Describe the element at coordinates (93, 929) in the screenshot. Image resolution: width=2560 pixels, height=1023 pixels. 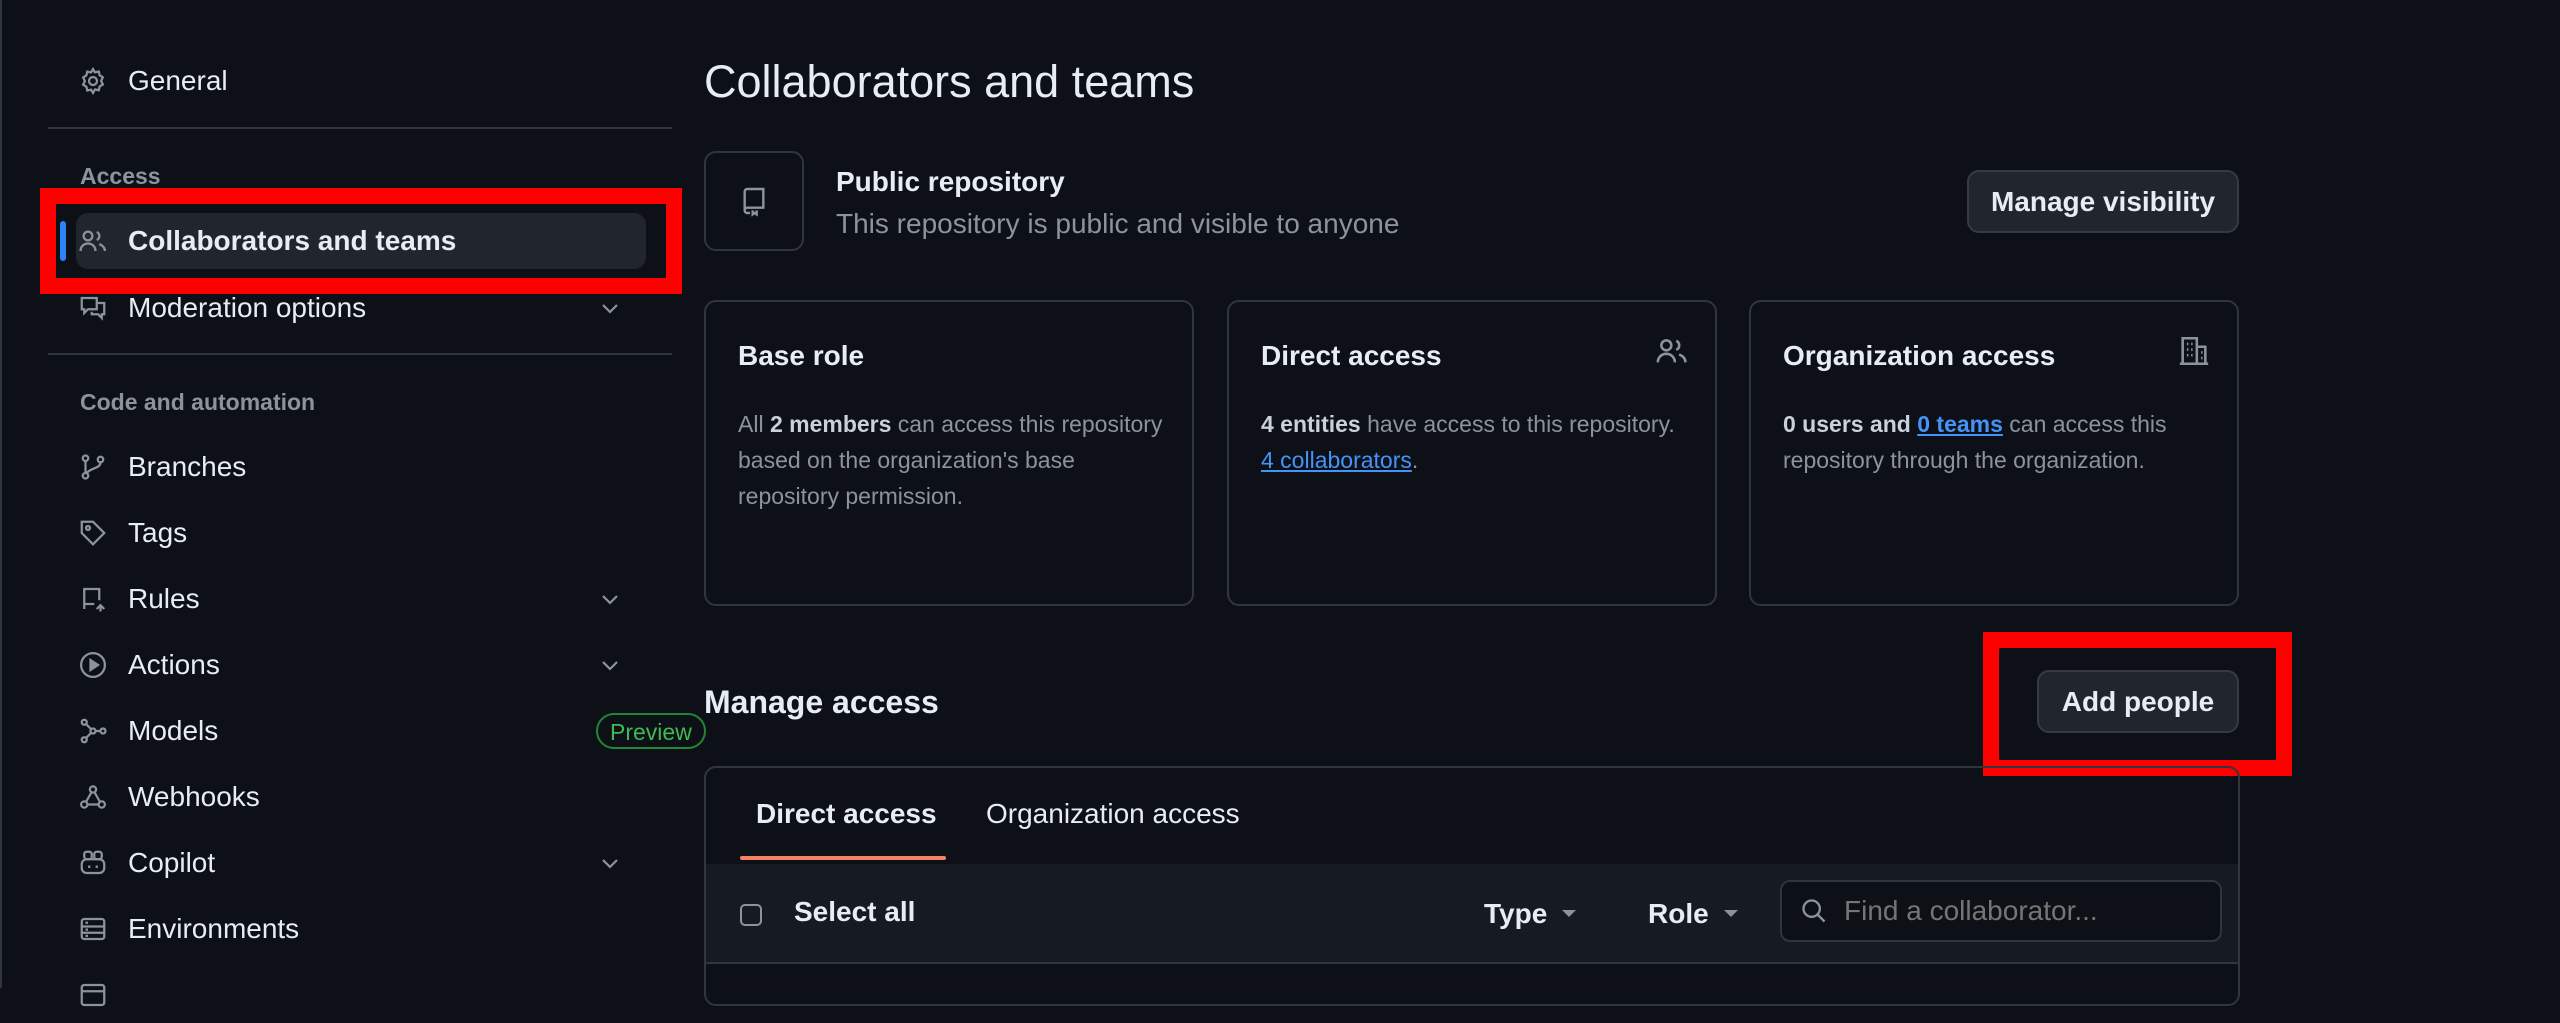
I see `server-icon` at that location.